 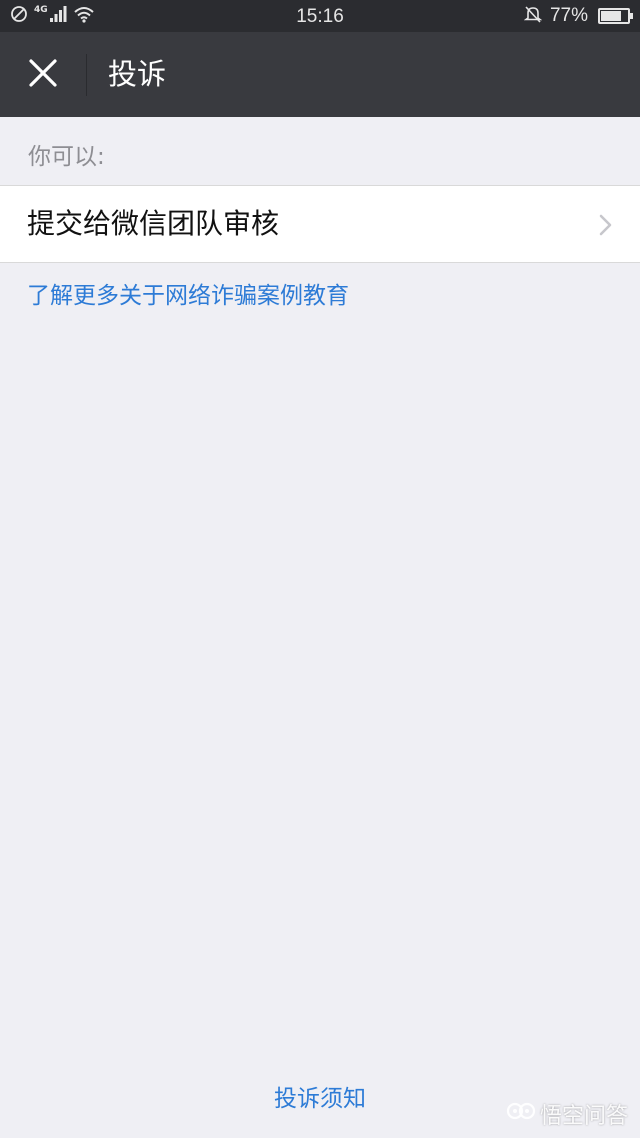 I want to click on chevron-right-icon, so click(x=606, y=225).